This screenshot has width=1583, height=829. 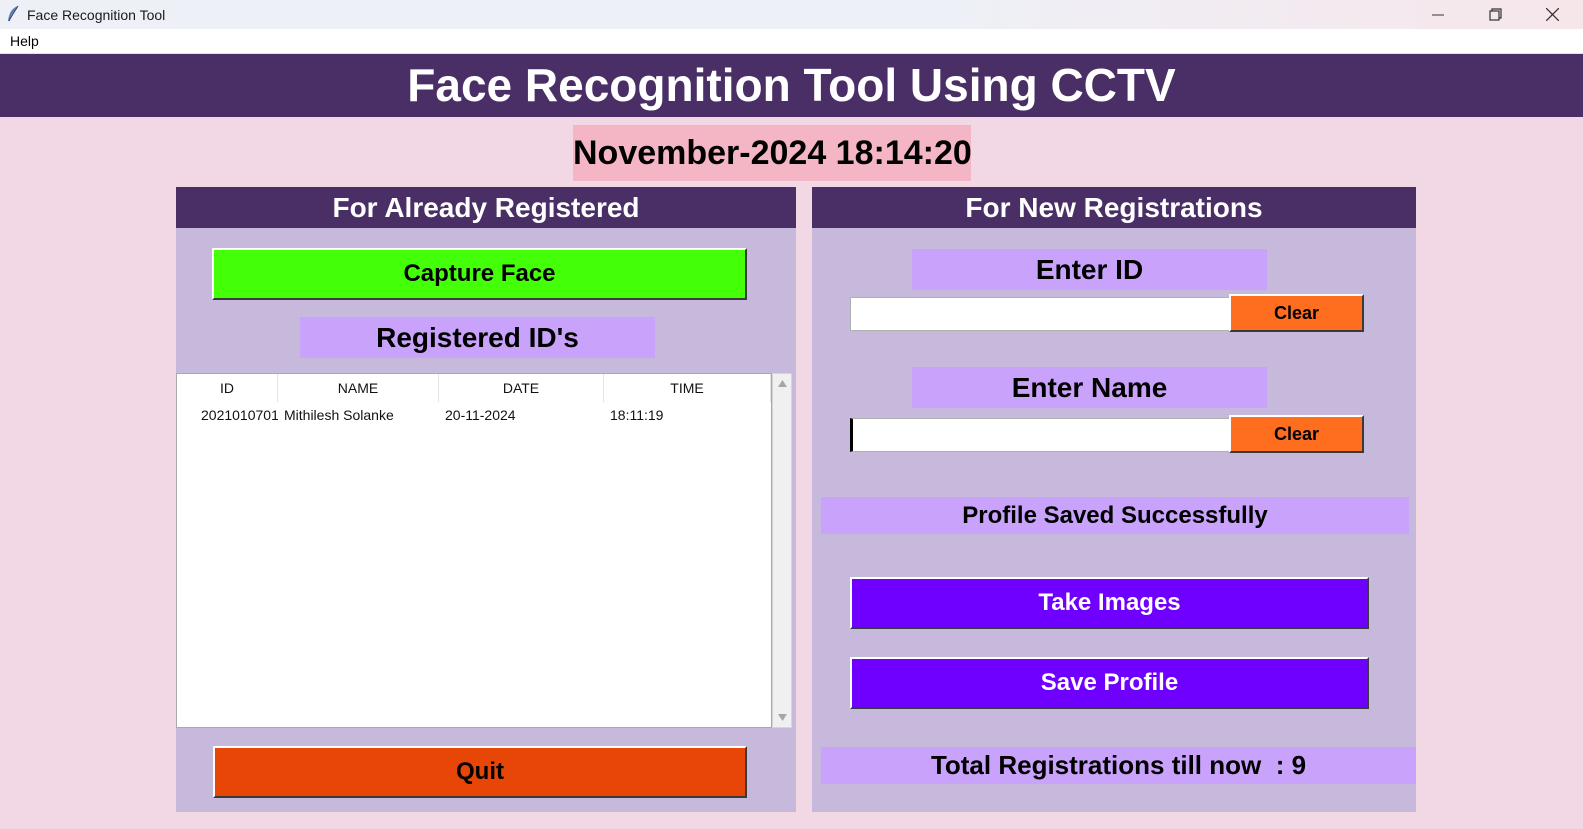 I want to click on table-header: ID NAME DATE TIME, so click(x=474, y=388).